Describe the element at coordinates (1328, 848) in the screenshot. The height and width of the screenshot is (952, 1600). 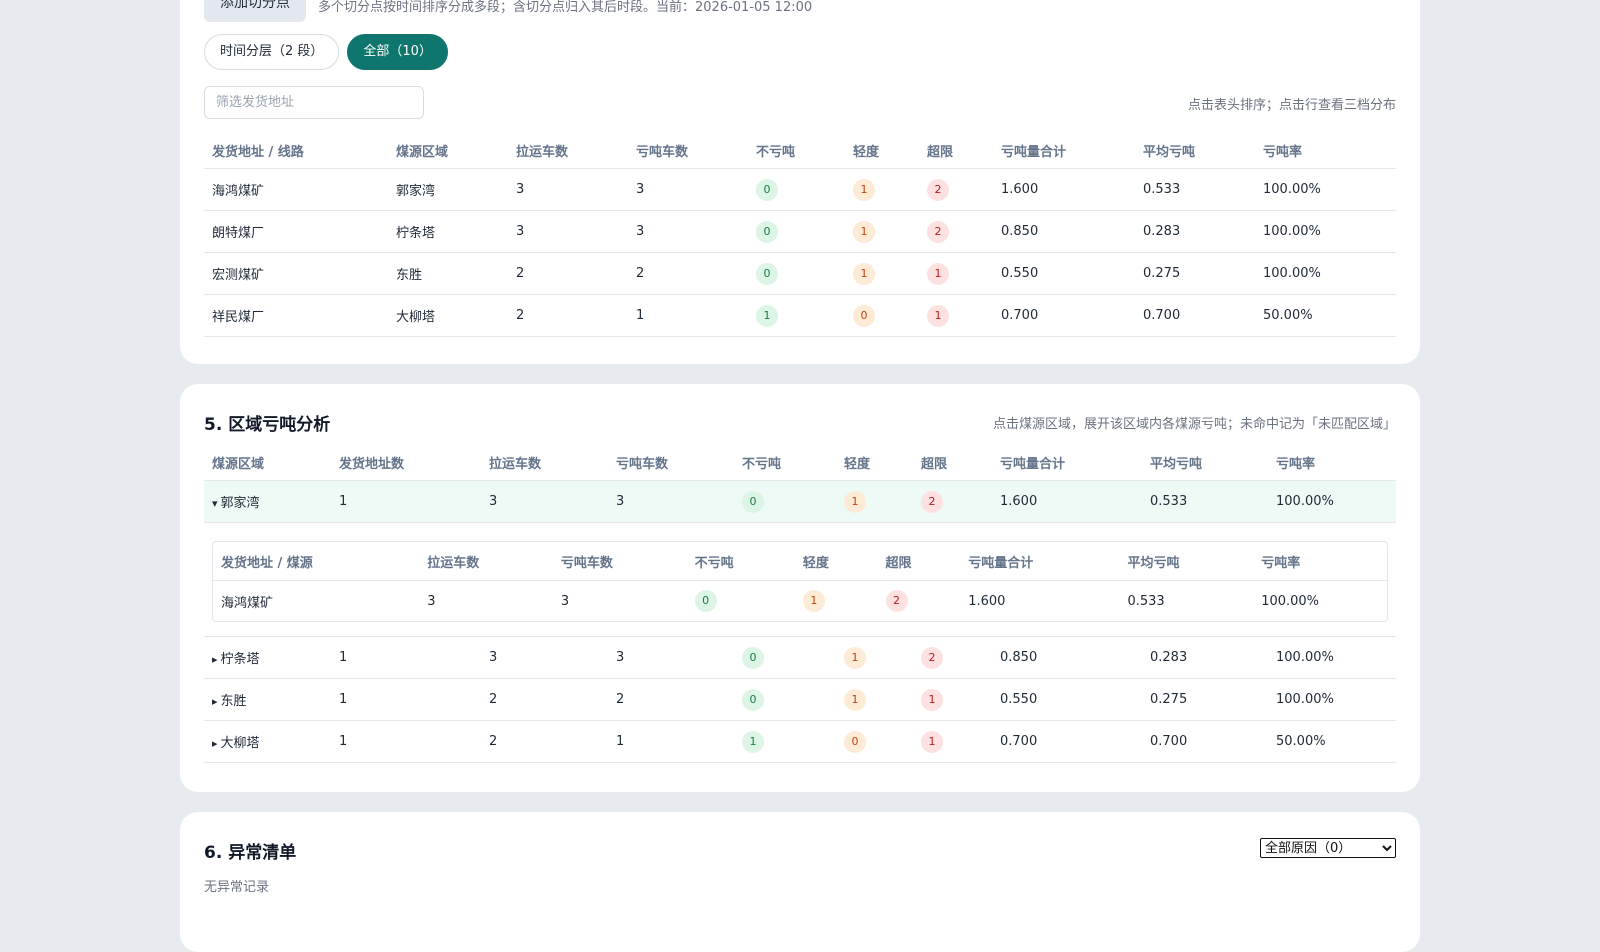
I see `reason-filter-select: 全部原因（0）` at that location.